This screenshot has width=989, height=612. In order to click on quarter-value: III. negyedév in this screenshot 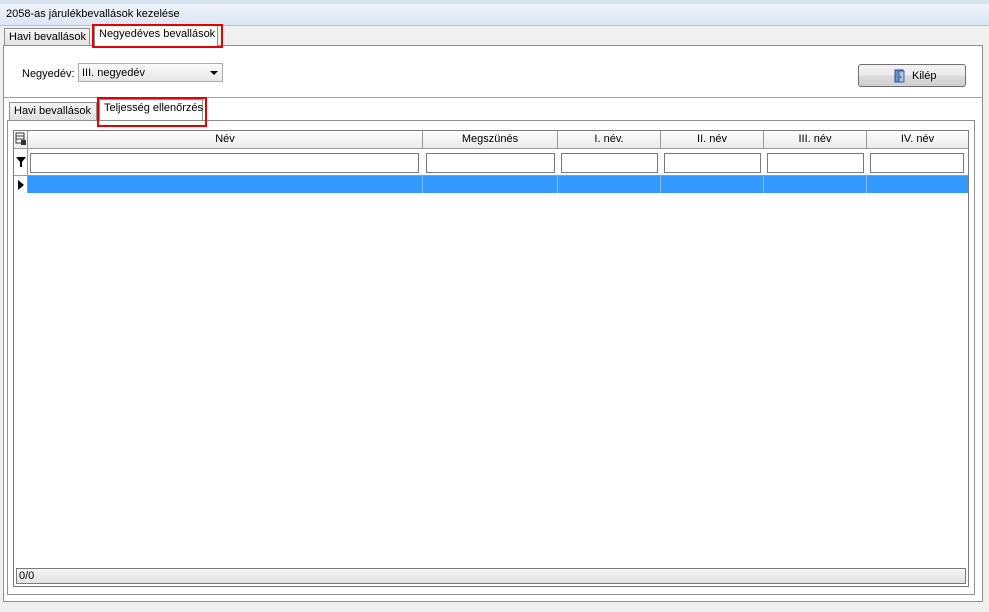, I will do `click(113, 73)`.